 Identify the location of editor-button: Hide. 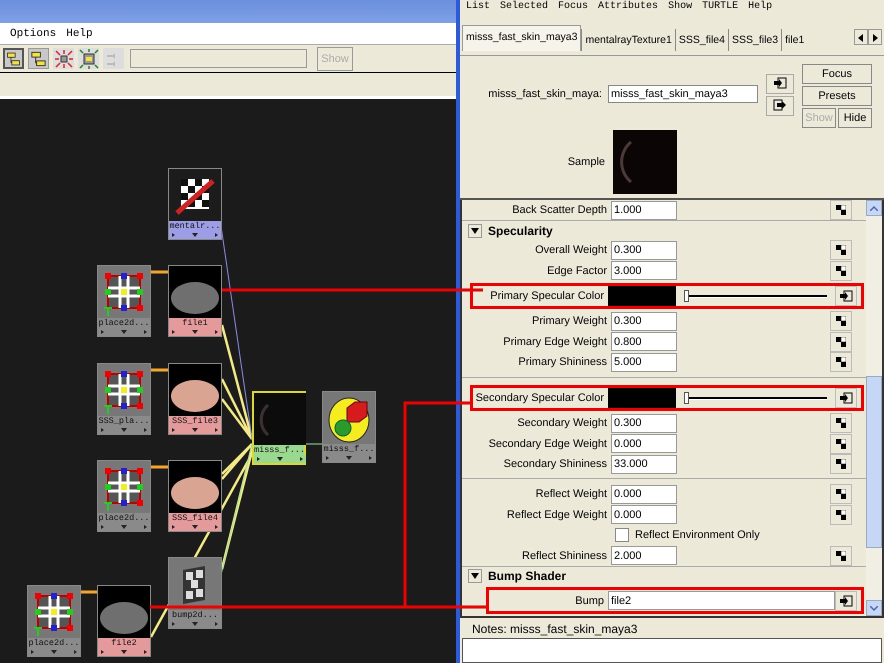
(855, 118).